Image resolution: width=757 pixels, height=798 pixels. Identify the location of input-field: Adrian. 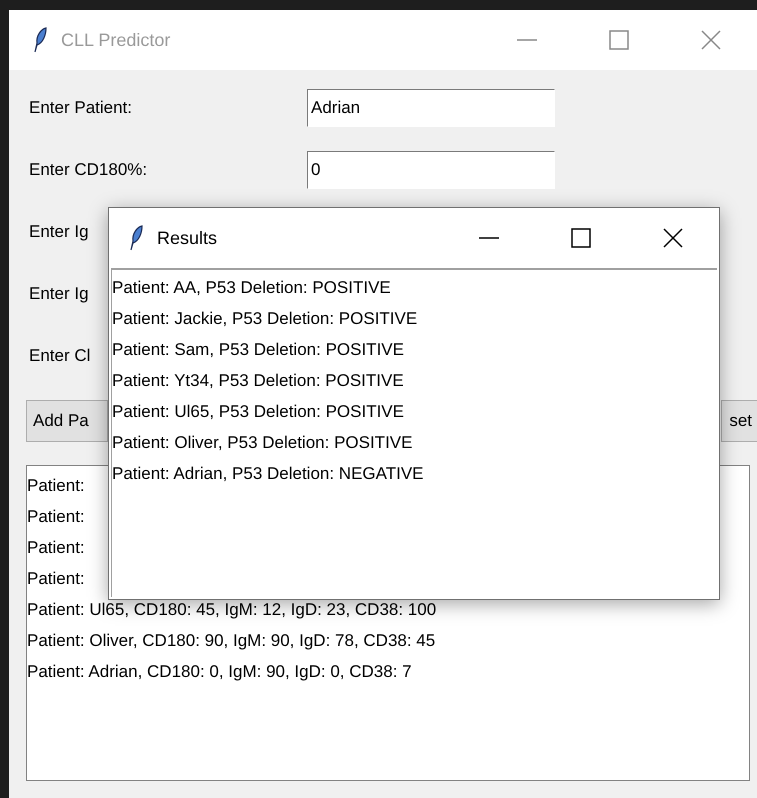
(431, 108).